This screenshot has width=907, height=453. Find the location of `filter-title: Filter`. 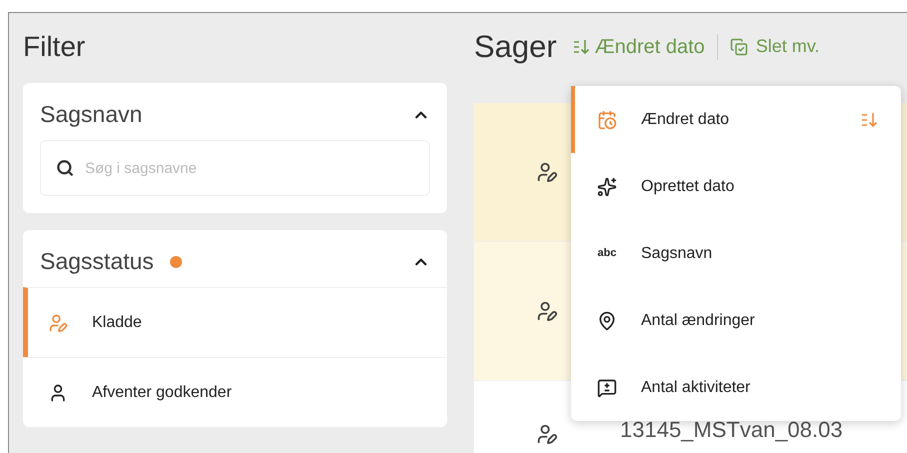

filter-title: Filter is located at coordinates (54, 47).